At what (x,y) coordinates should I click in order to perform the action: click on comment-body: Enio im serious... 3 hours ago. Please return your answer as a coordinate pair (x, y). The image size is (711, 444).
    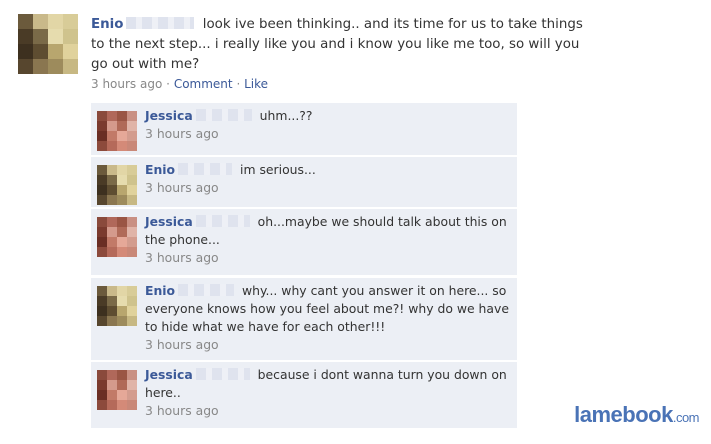
    Looking at the image, I should click on (328, 179).